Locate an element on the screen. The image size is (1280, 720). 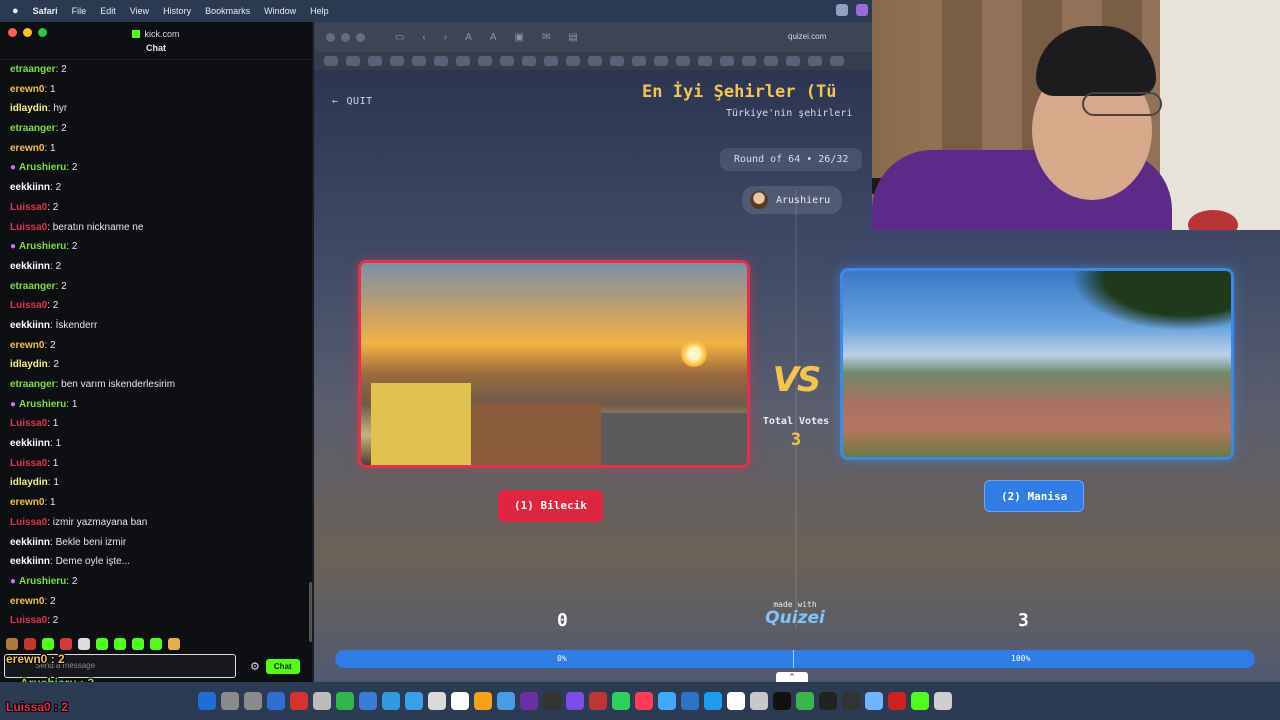
address-bar: quizei.com is located at coordinates (807, 36).